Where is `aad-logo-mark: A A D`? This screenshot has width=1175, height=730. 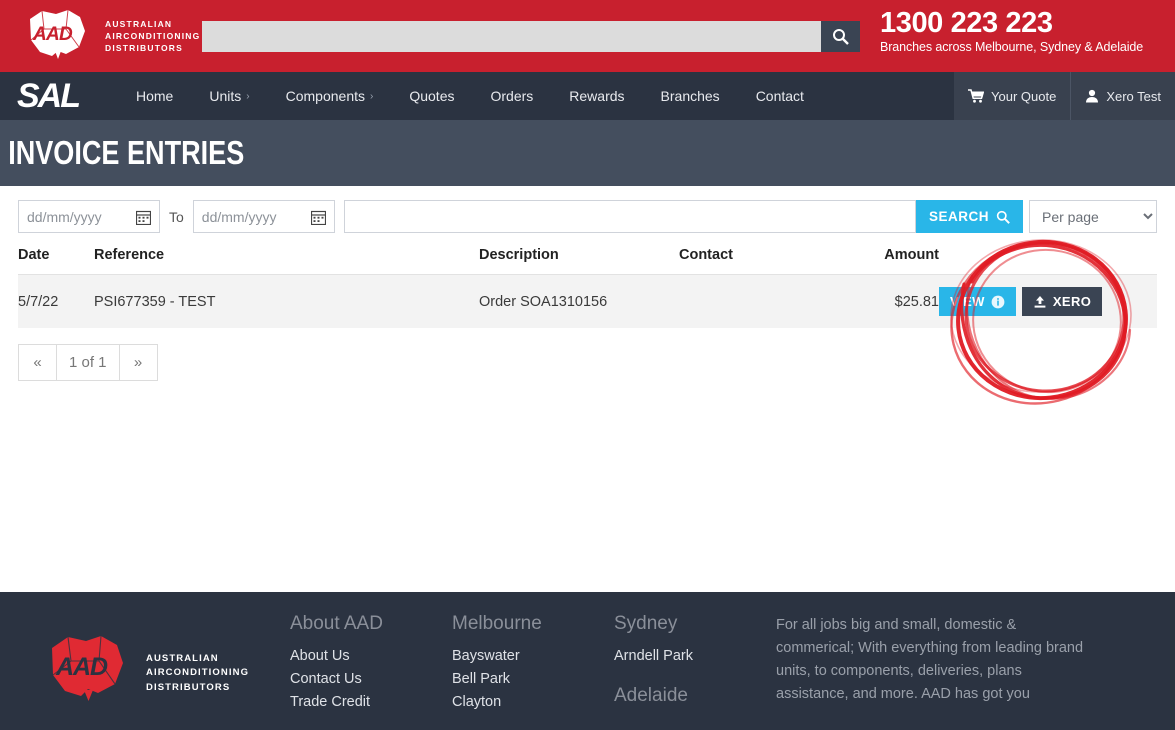 aad-logo-mark: A A D is located at coordinates (58, 36).